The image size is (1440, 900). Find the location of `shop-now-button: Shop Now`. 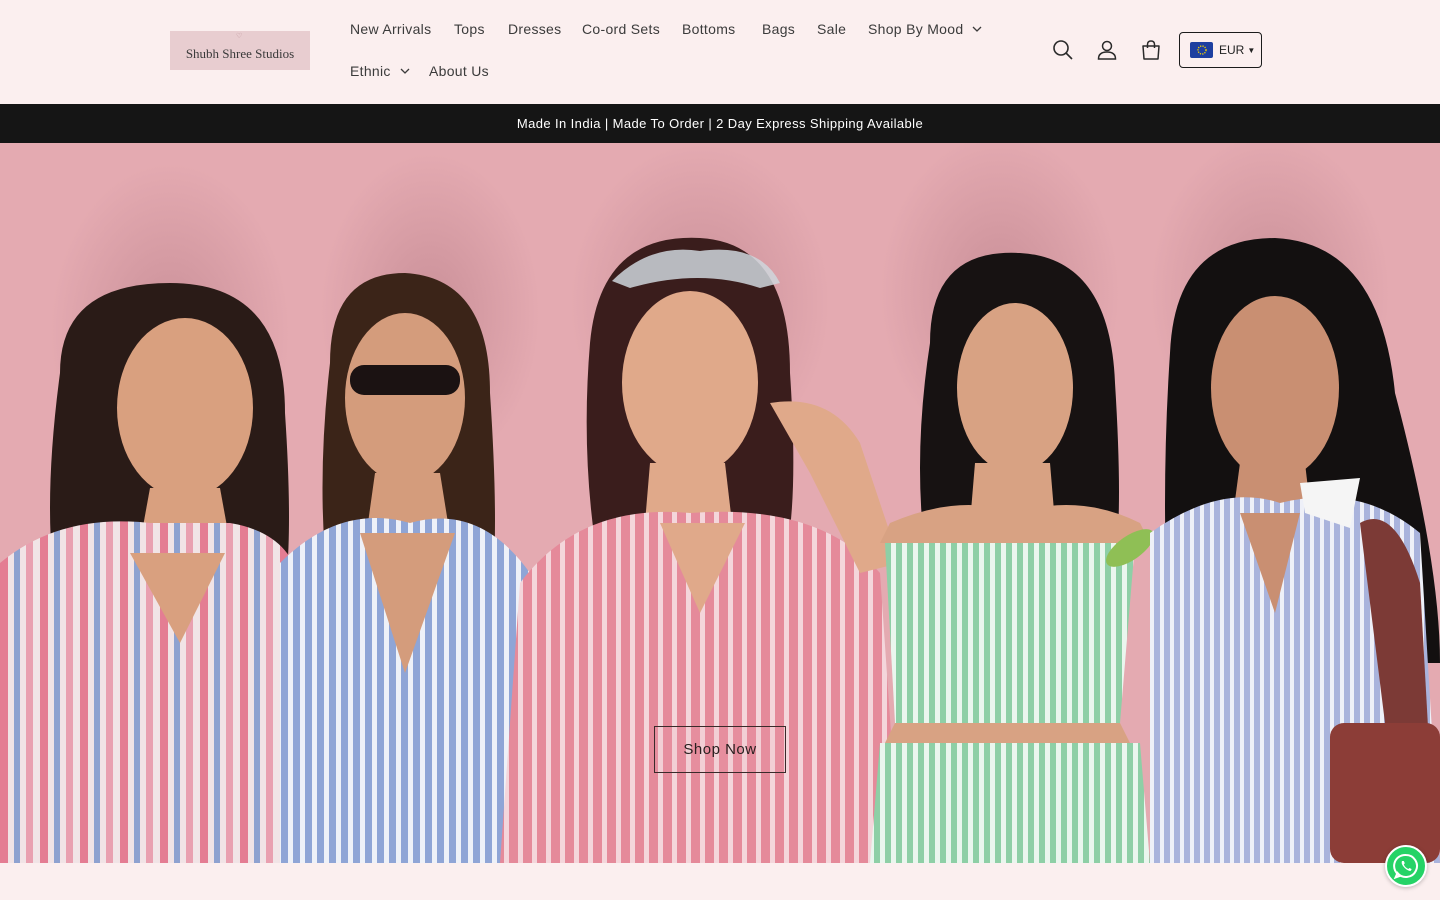

shop-now-button: Shop Now is located at coordinates (720, 749).